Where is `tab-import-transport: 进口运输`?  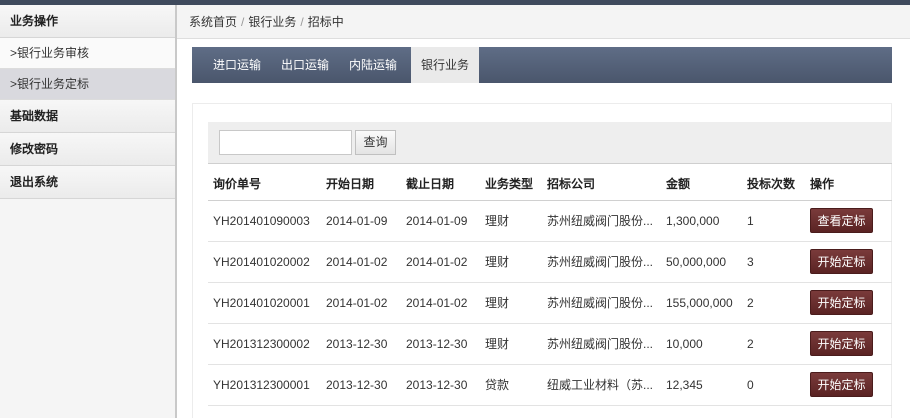
tab-import-transport: 进口运输 is located at coordinates (231, 65).